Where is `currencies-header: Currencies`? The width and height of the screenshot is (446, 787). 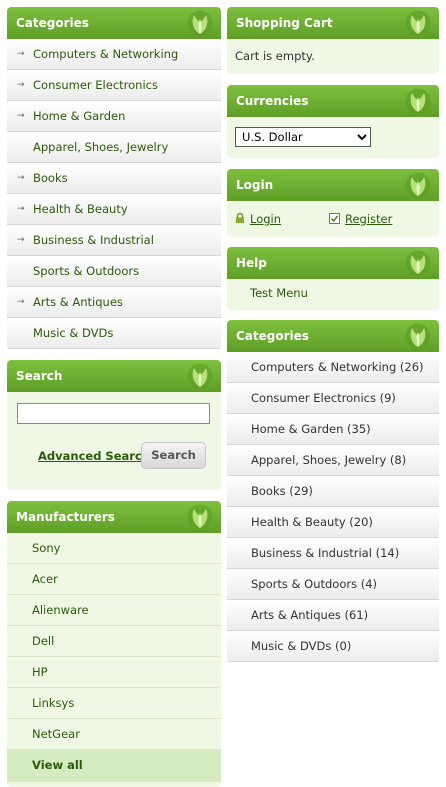 currencies-header: Currencies is located at coordinates (333, 101).